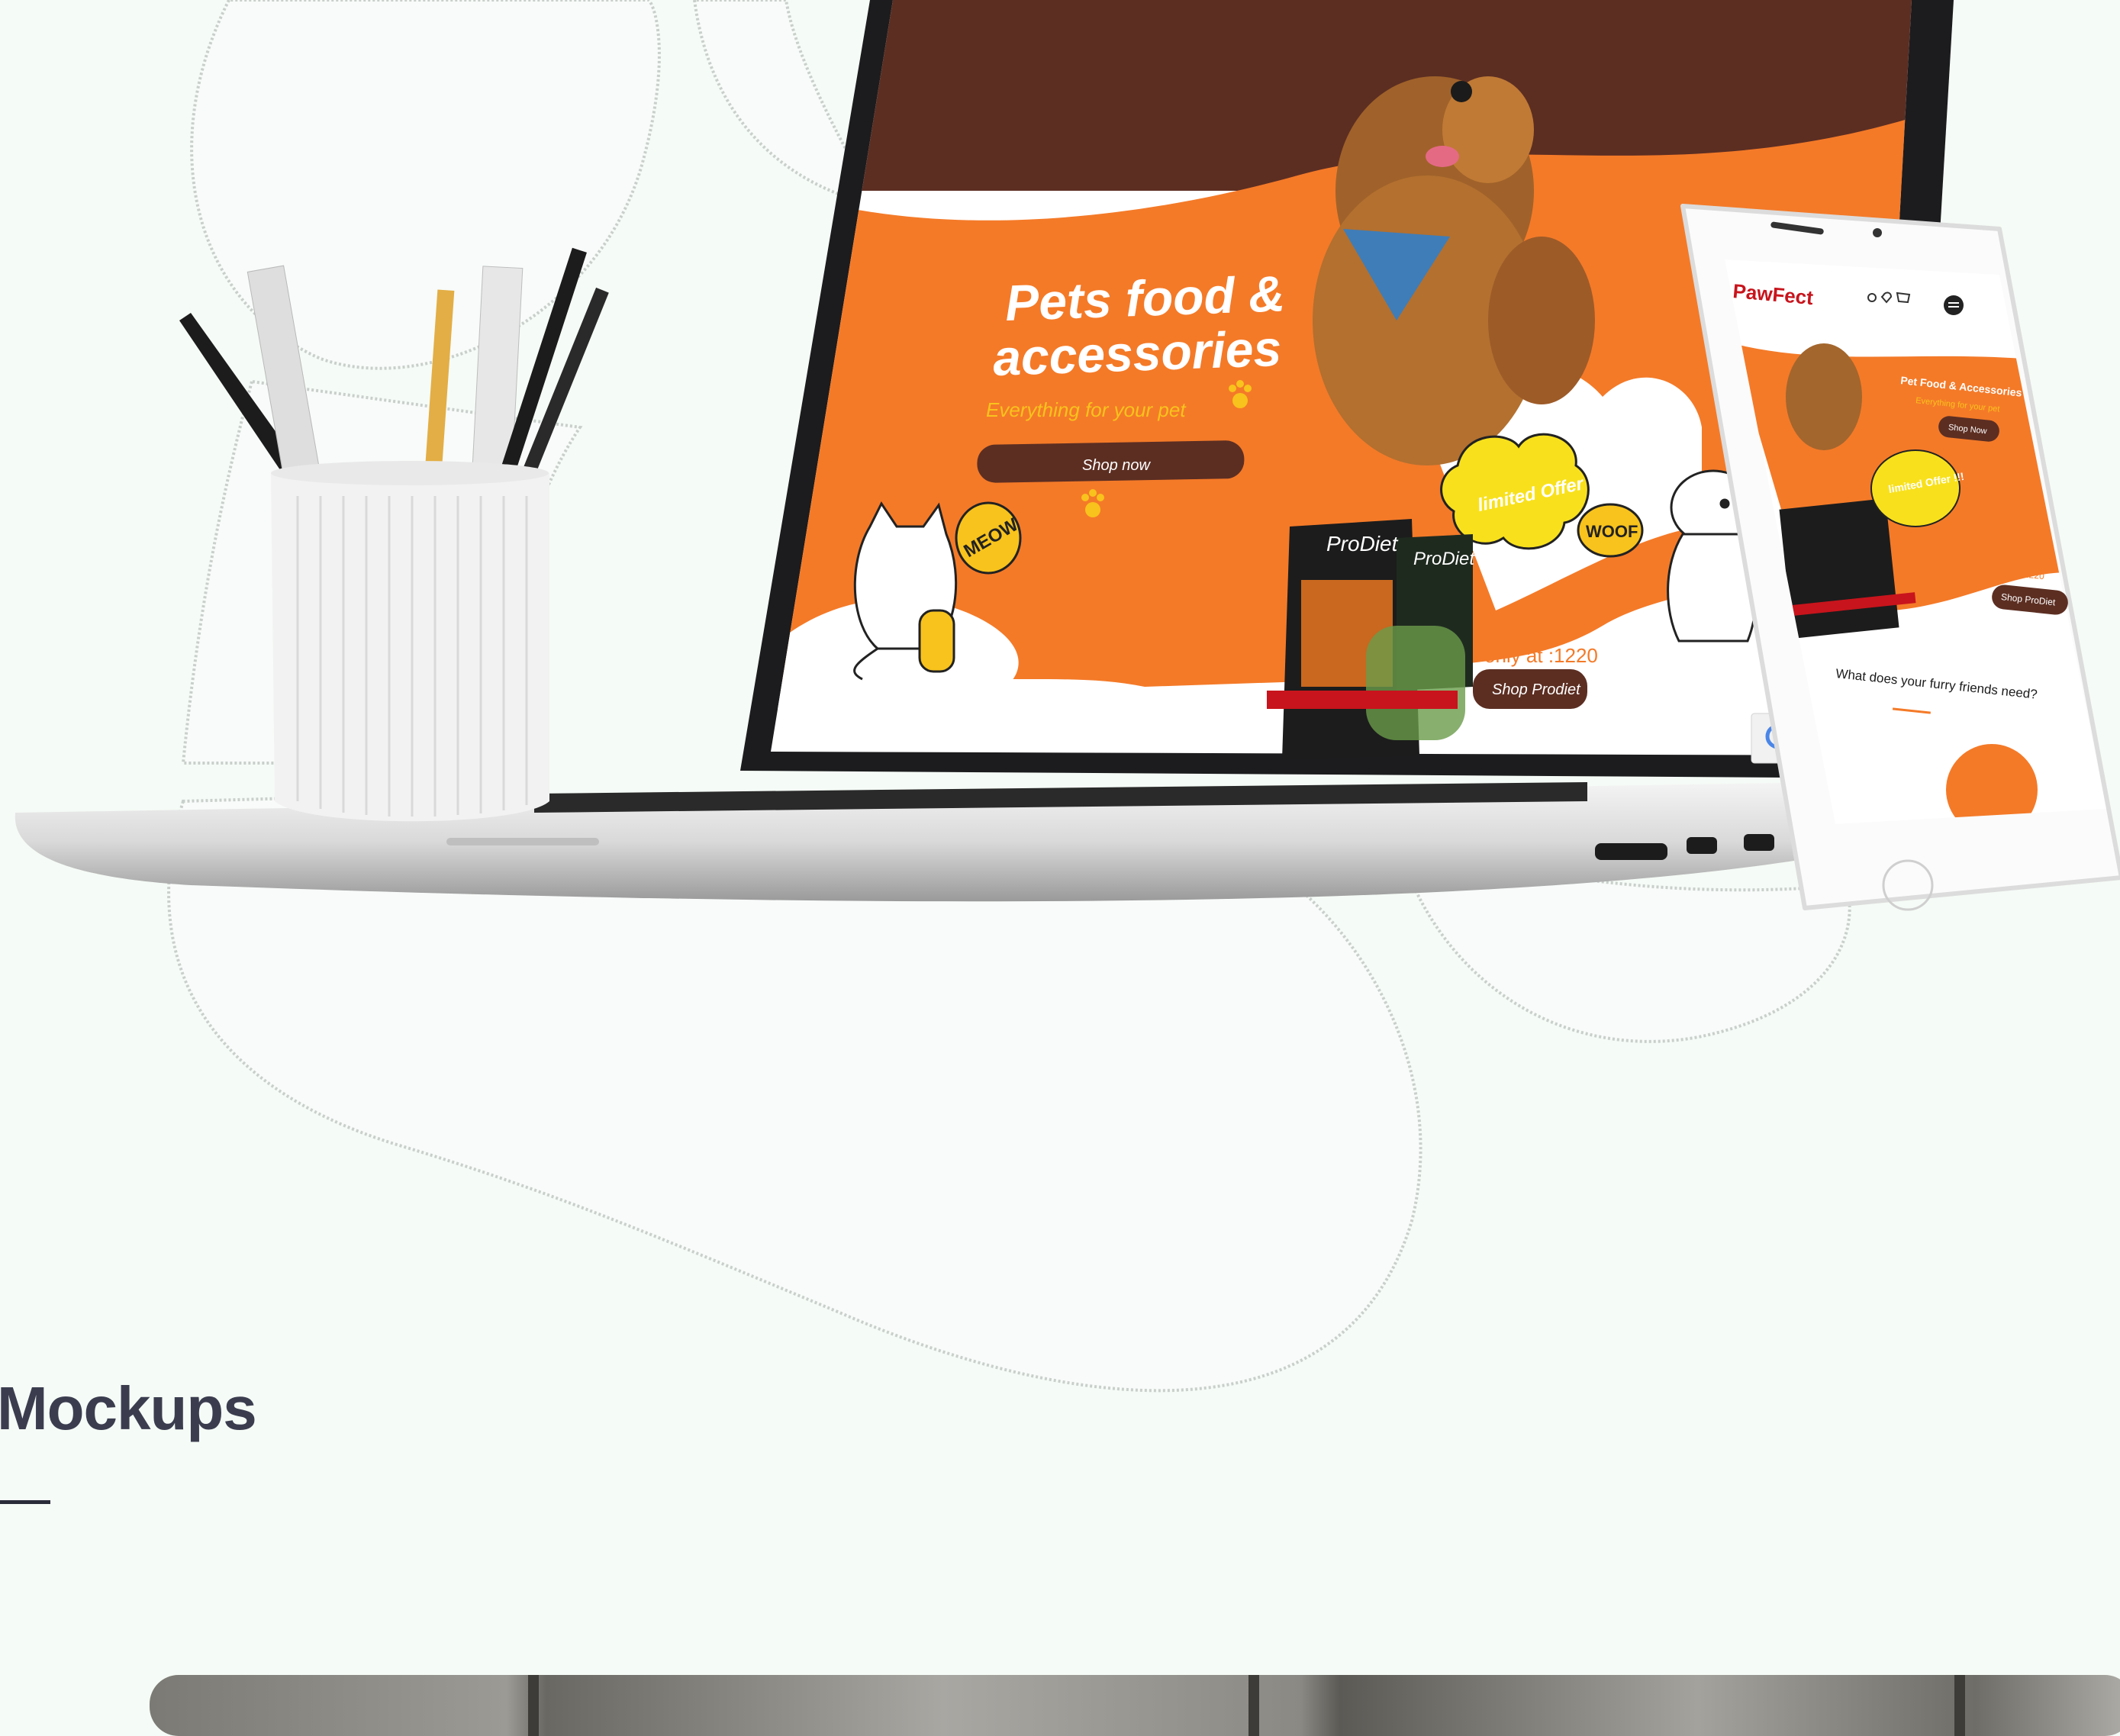  I want to click on woof-speech-bubble: WOOF, so click(1610, 530).